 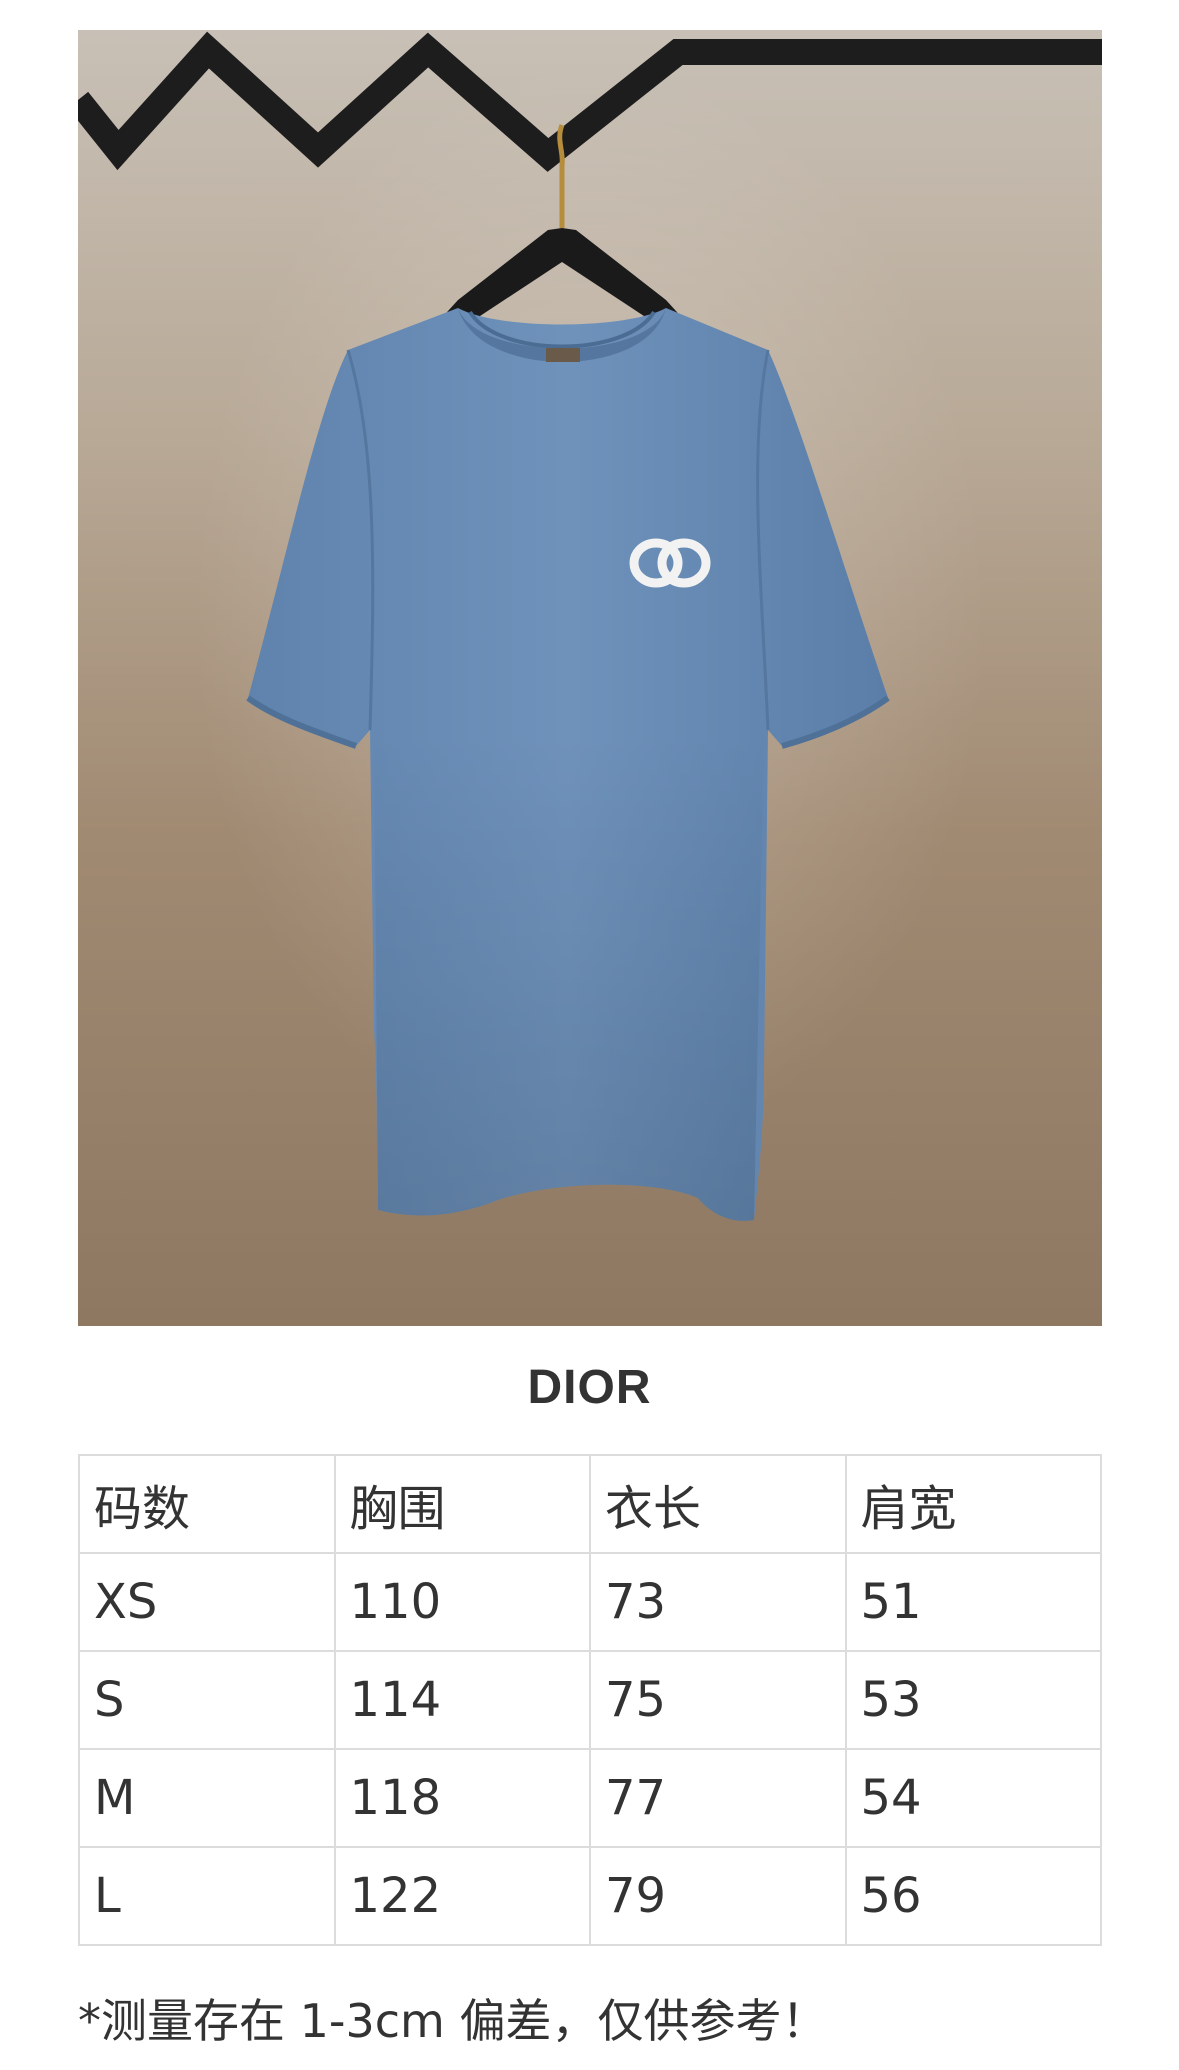 What do you see at coordinates (207, 1798) in the screenshot?
I see `cell-size: M` at bounding box center [207, 1798].